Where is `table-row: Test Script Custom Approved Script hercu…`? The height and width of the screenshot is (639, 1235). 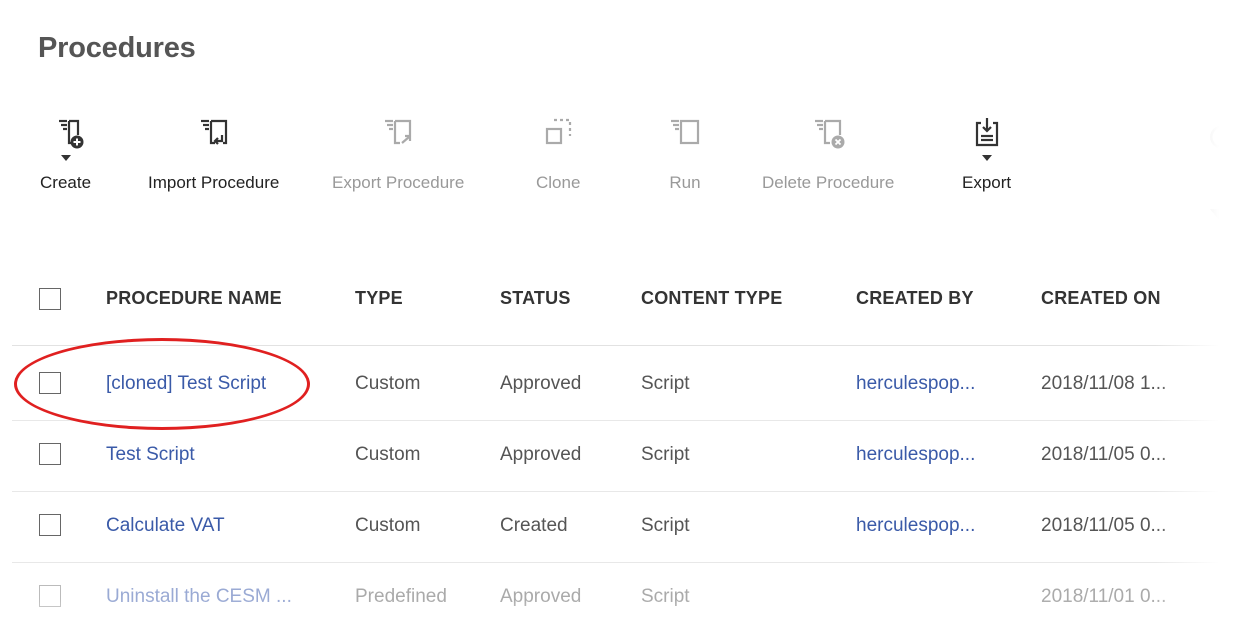 table-row: Test Script Custom Approved Script hercu… is located at coordinates (617, 456).